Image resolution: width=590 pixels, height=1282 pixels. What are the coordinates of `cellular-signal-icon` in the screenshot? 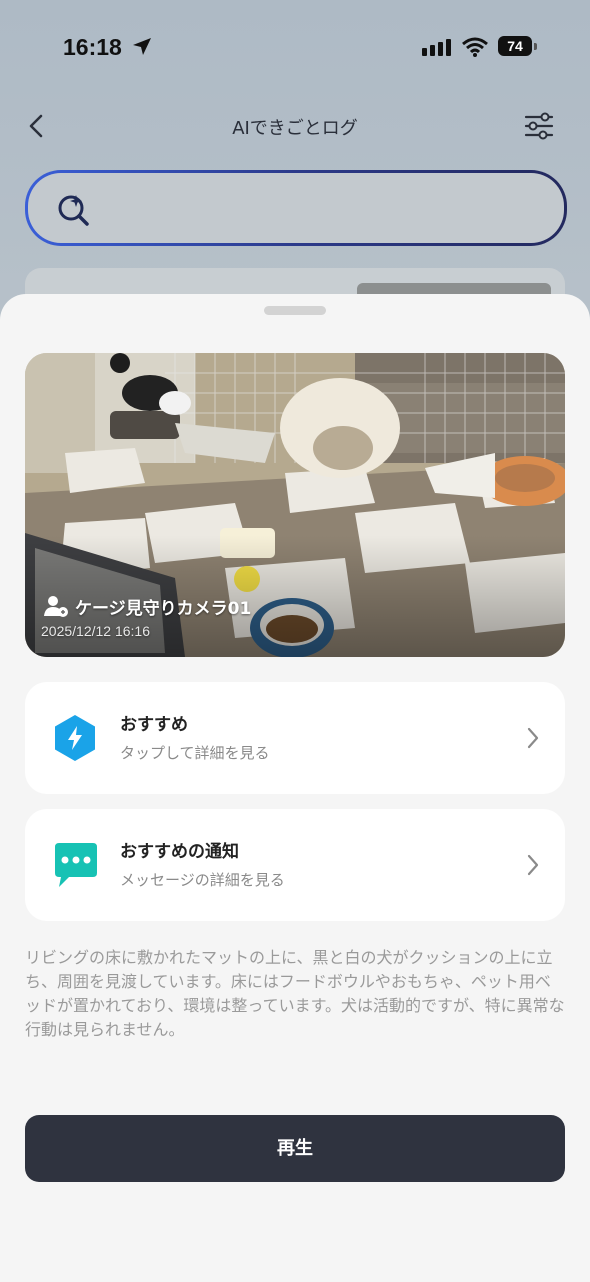 It's located at (436, 47).